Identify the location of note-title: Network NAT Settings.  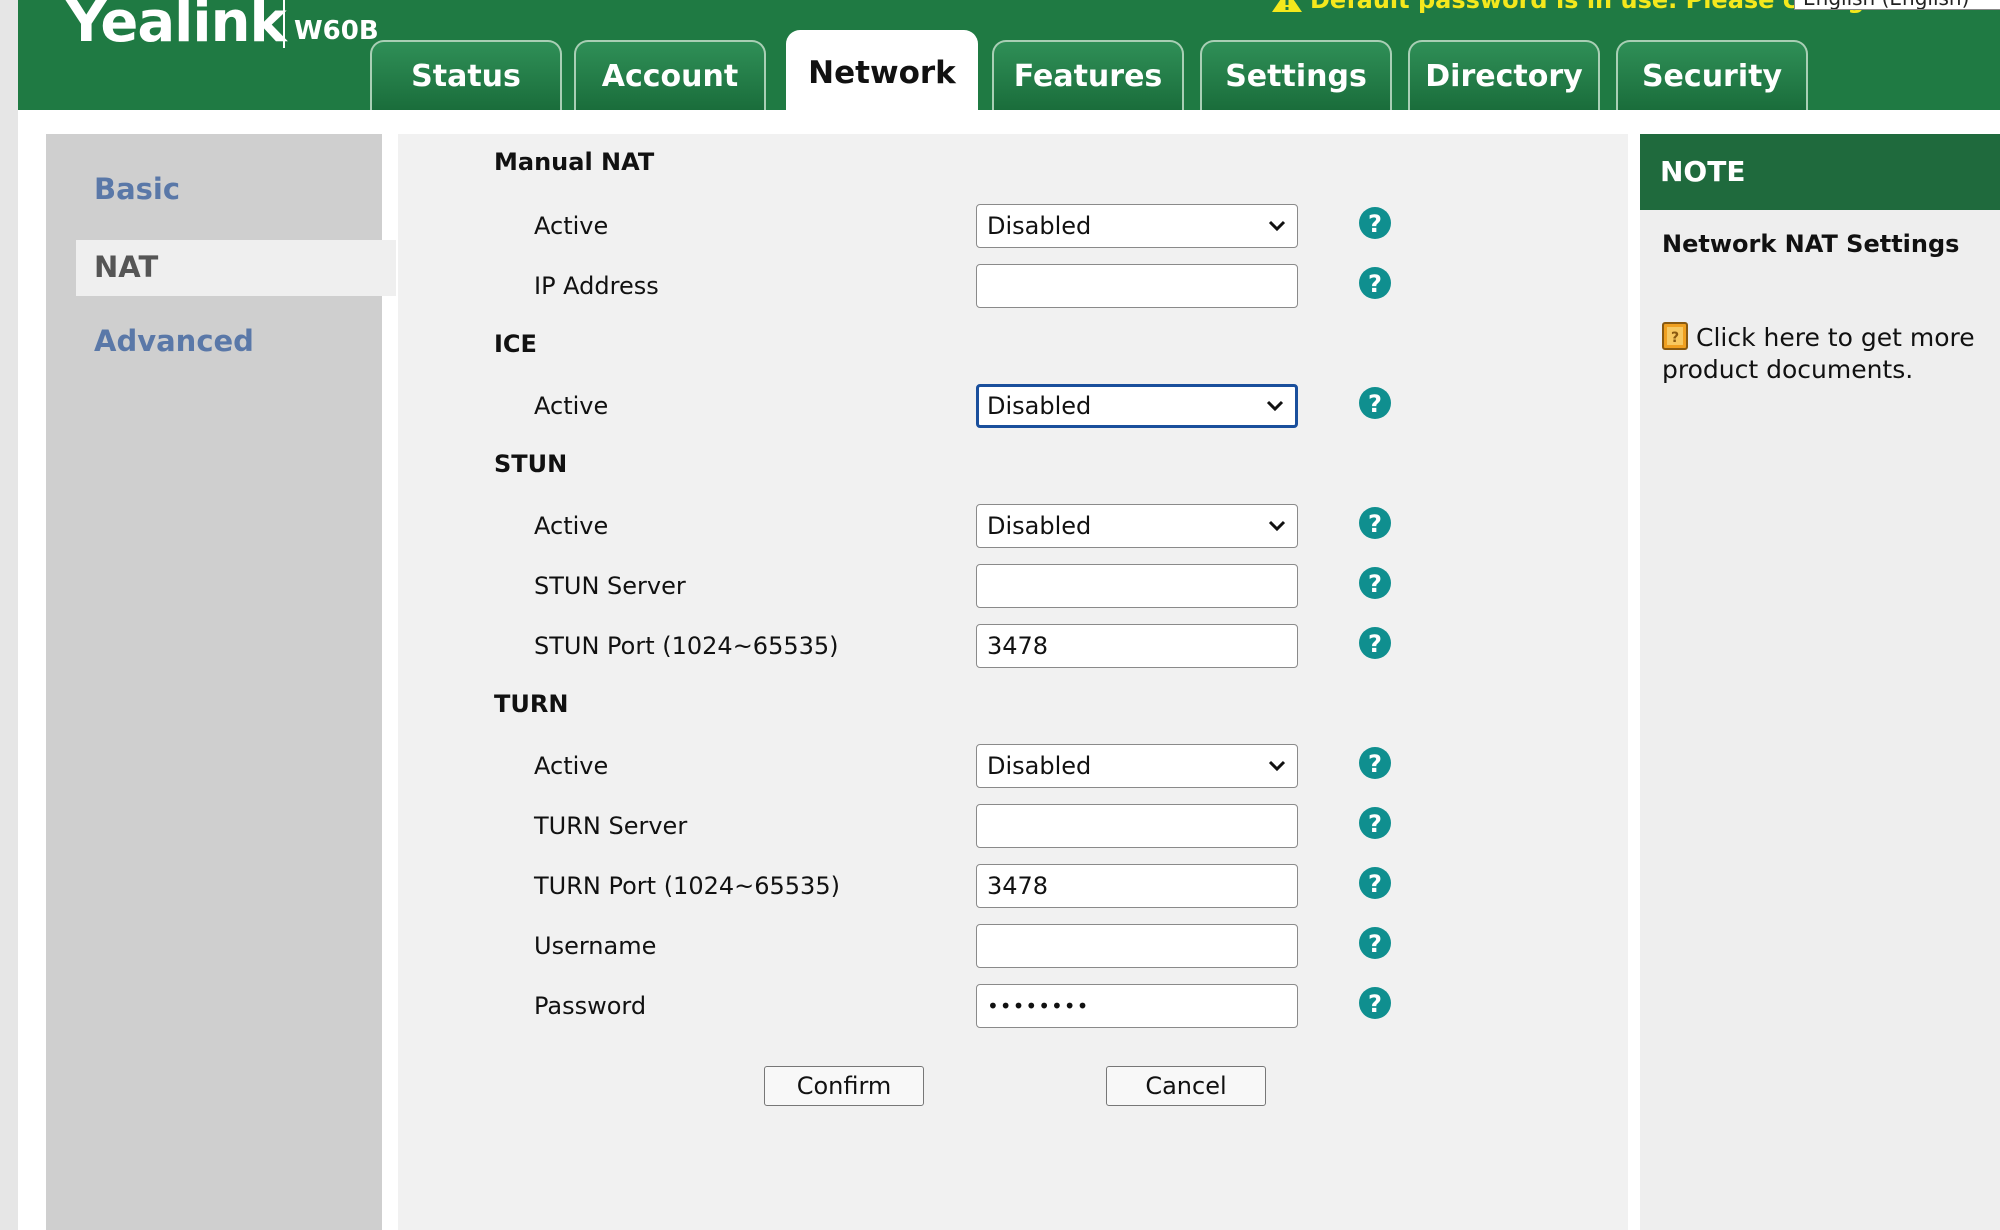
(1811, 244).